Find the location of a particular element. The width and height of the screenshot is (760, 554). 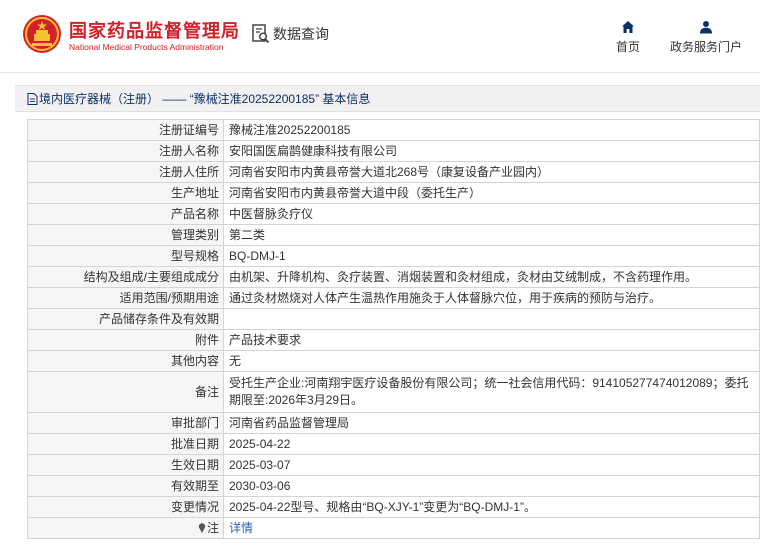

nav-service-portal: 政务服务门户 is located at coordinates (706, 37).